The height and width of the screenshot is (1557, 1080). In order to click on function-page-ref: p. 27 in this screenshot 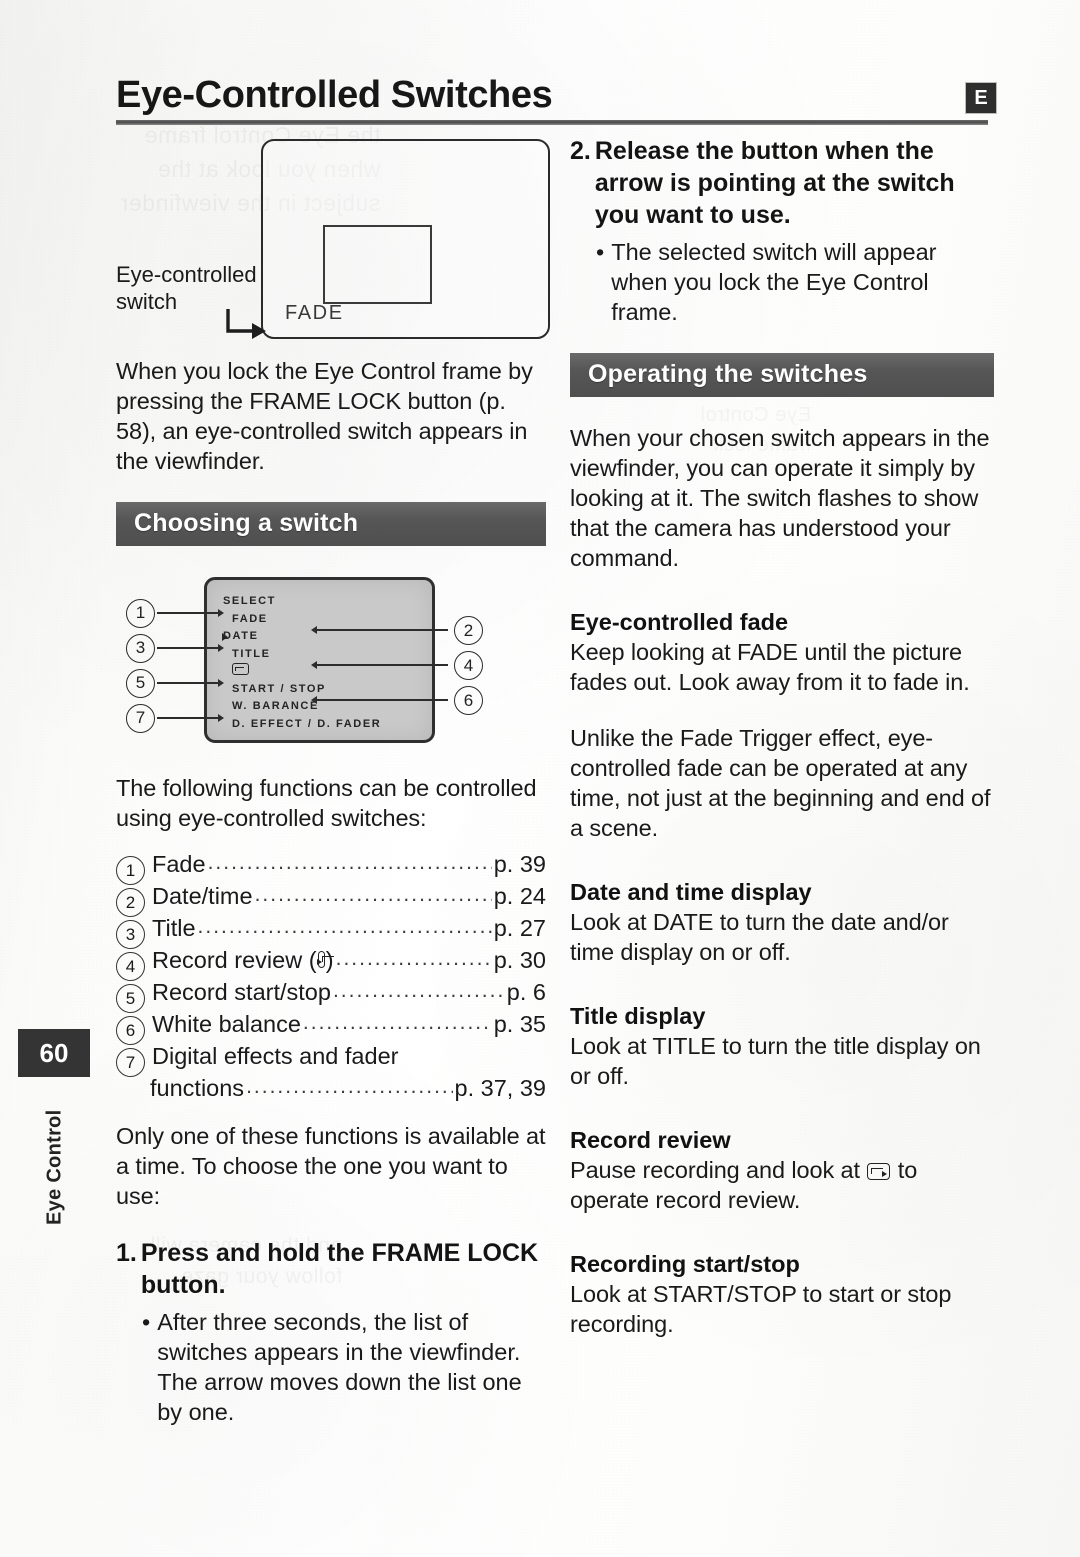, I will do `click(519, 928)`.